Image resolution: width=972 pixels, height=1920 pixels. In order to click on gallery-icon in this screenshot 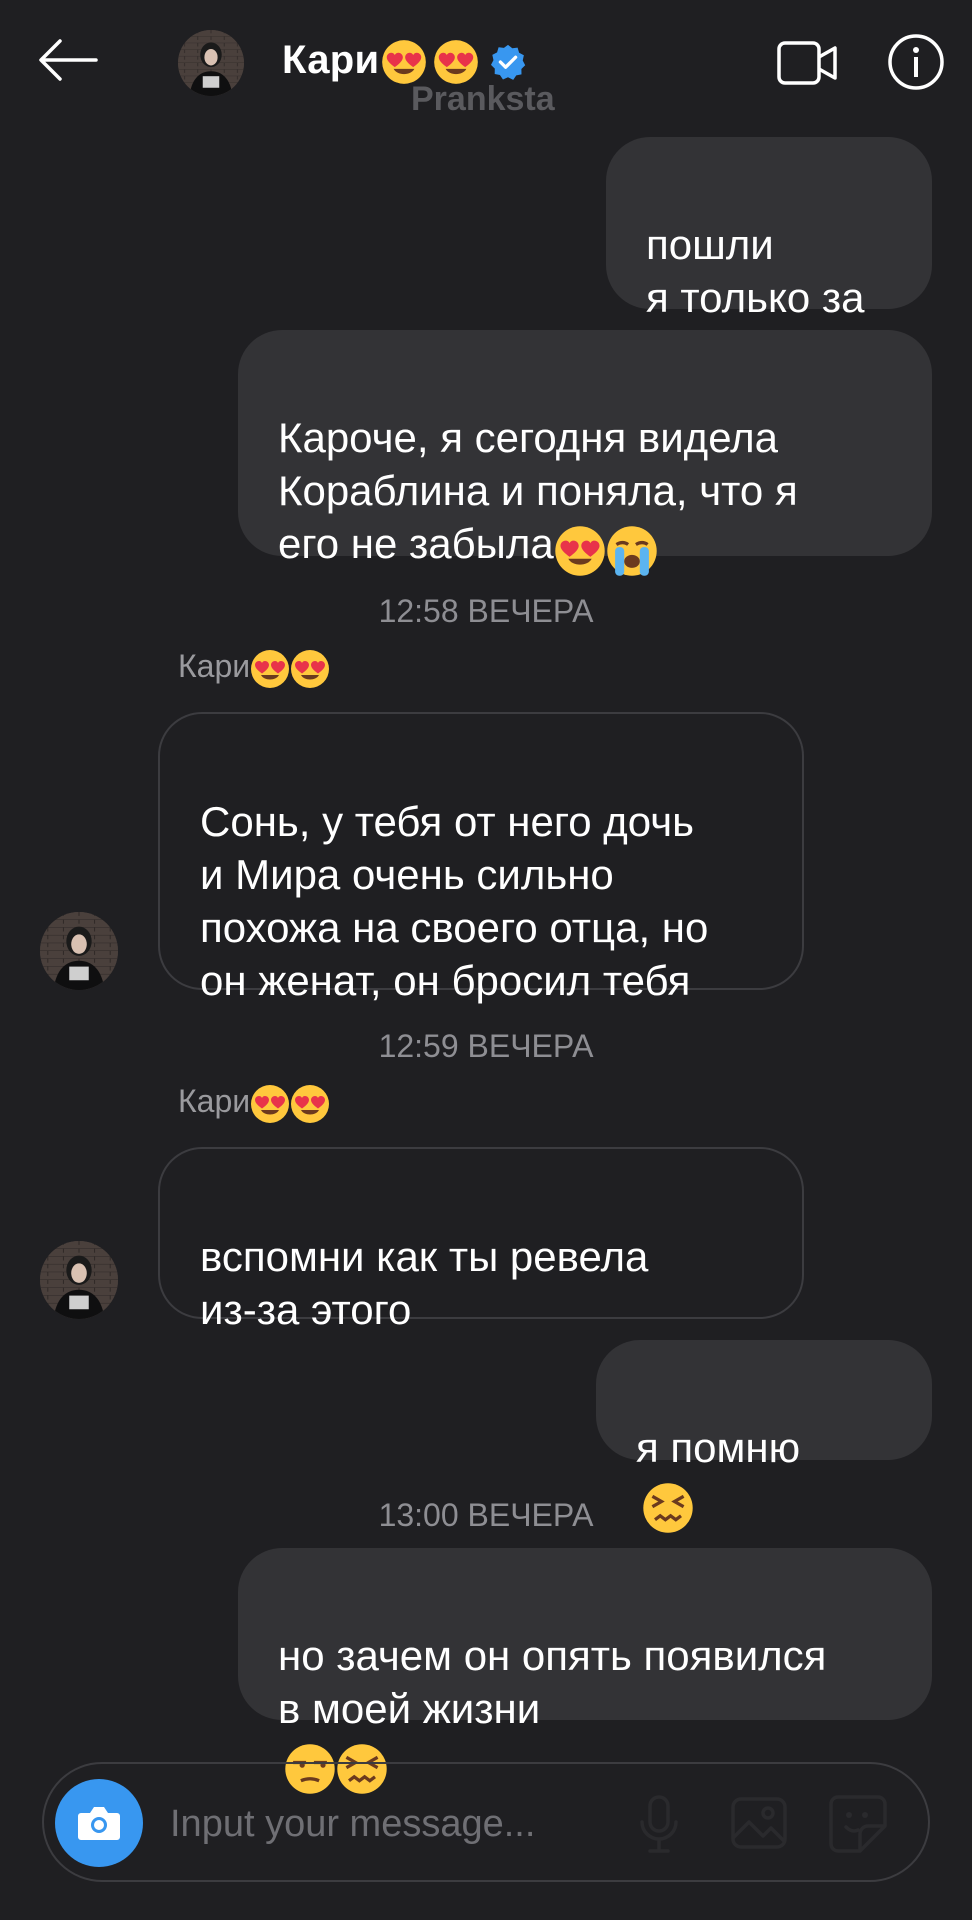, I will do `click(759, 1823)`.